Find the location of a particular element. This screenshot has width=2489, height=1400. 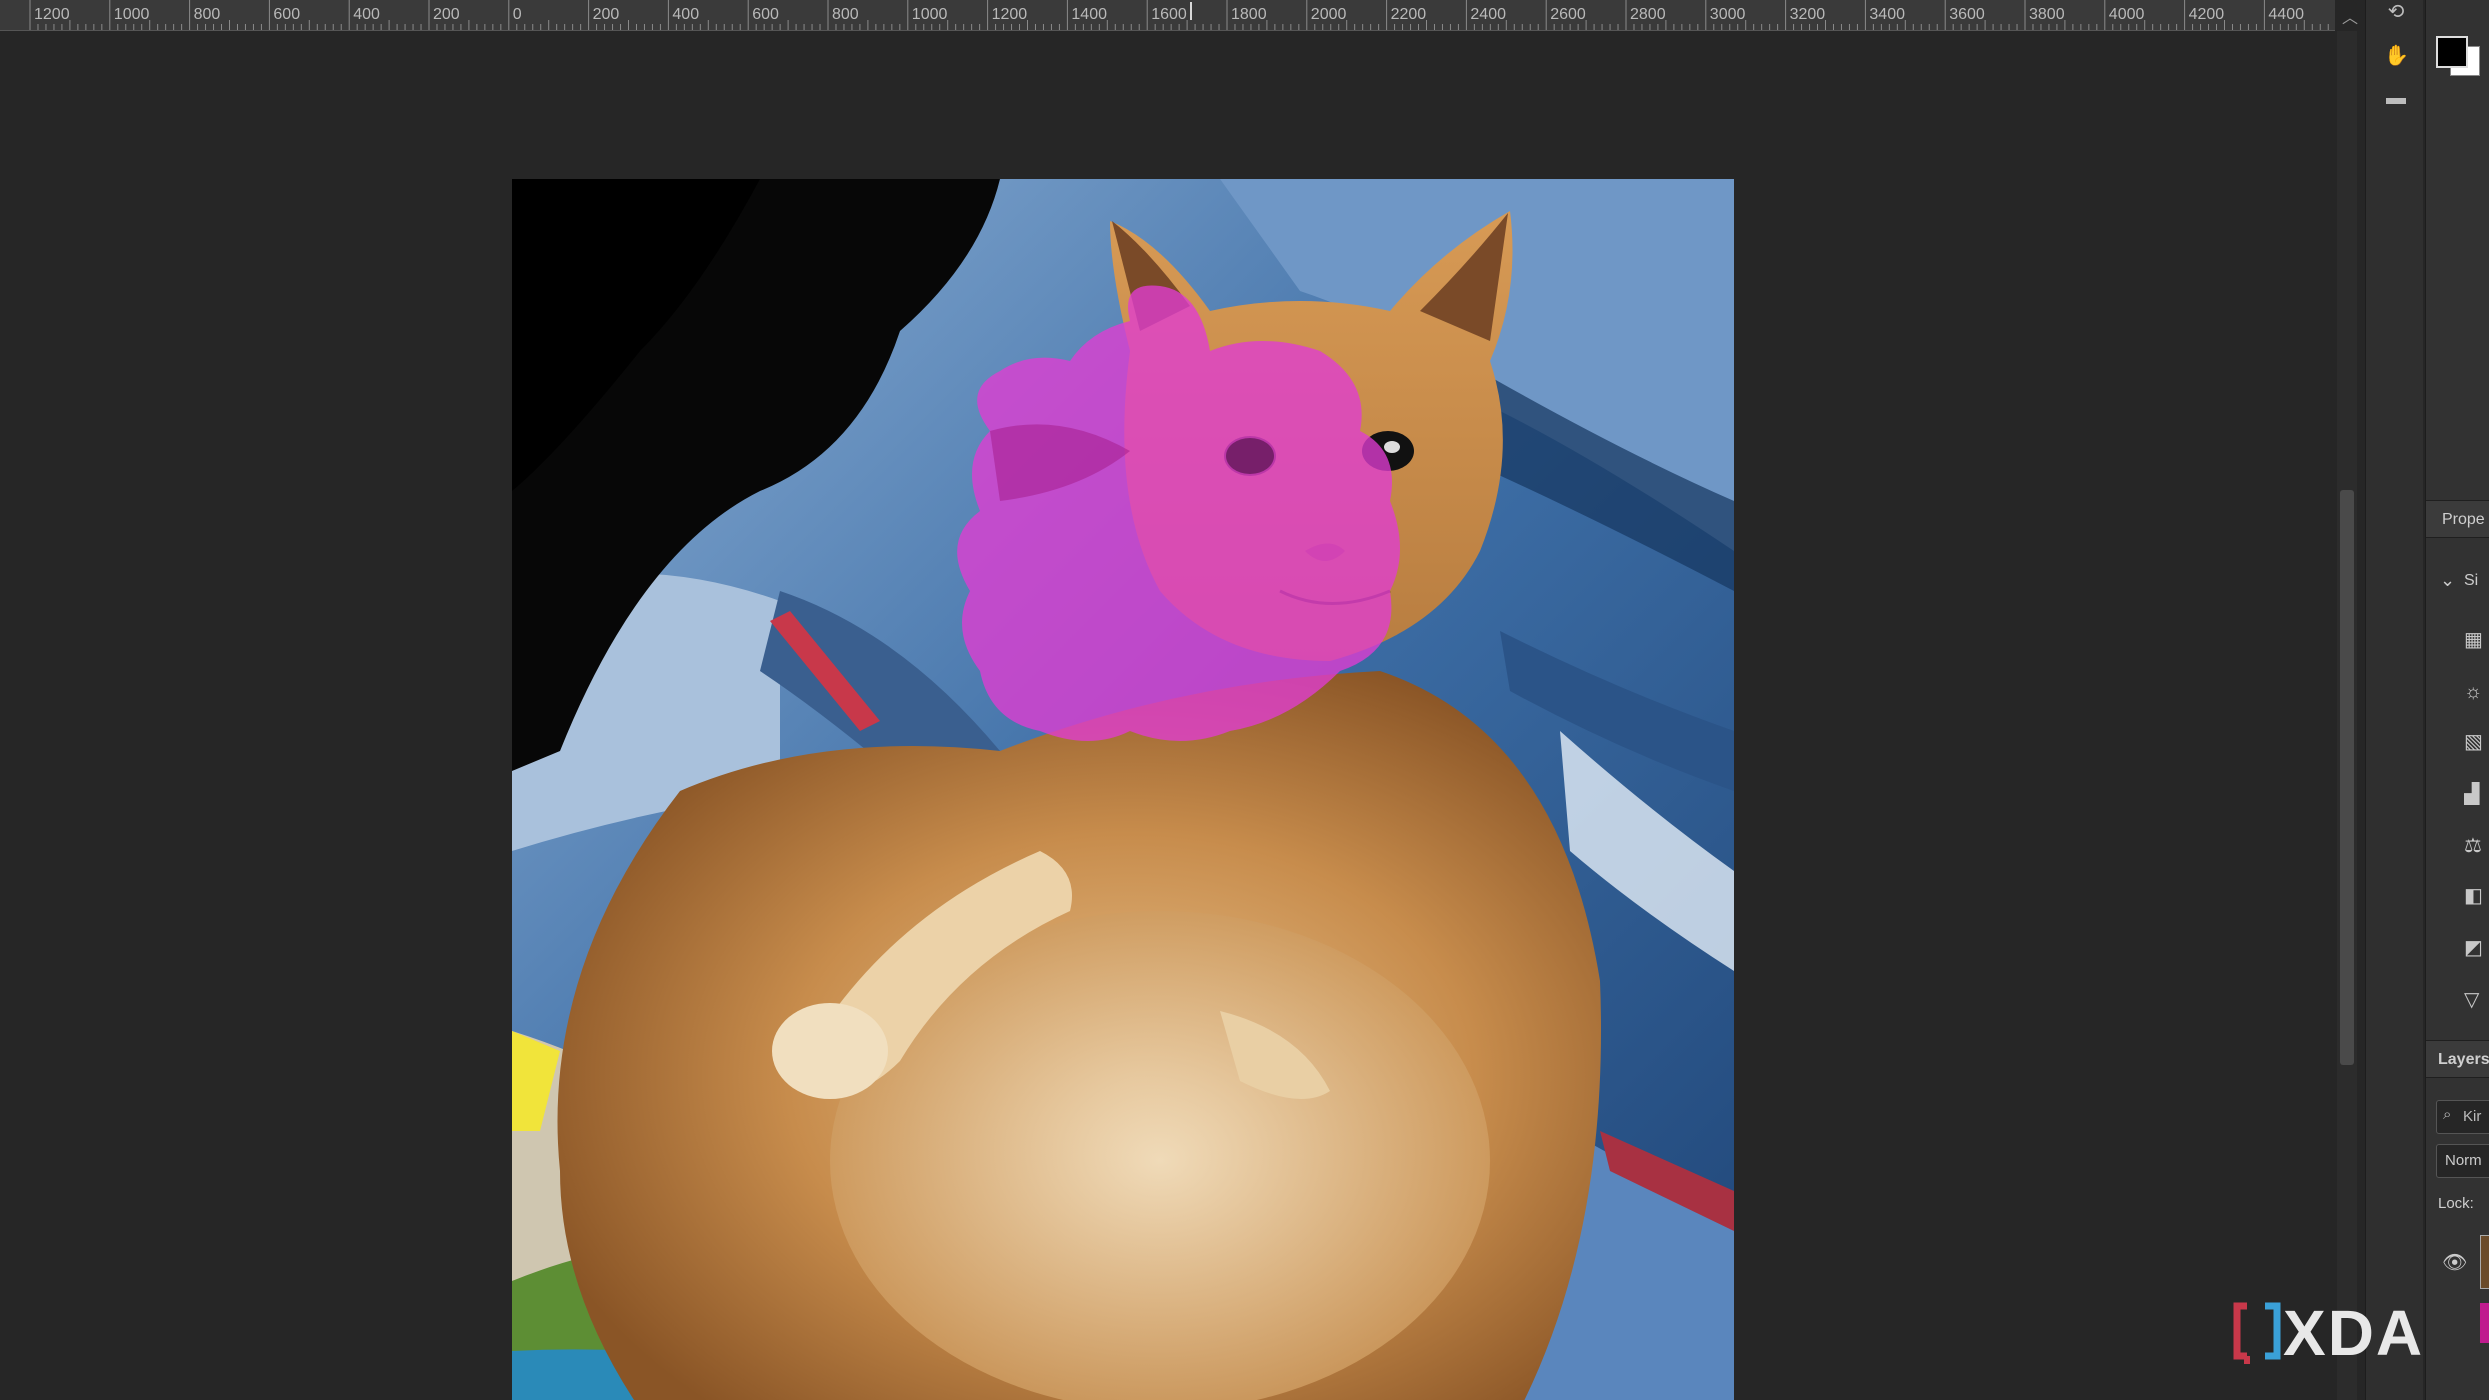

search-icon: ⌕ is located at coordinates (2447, 1114).